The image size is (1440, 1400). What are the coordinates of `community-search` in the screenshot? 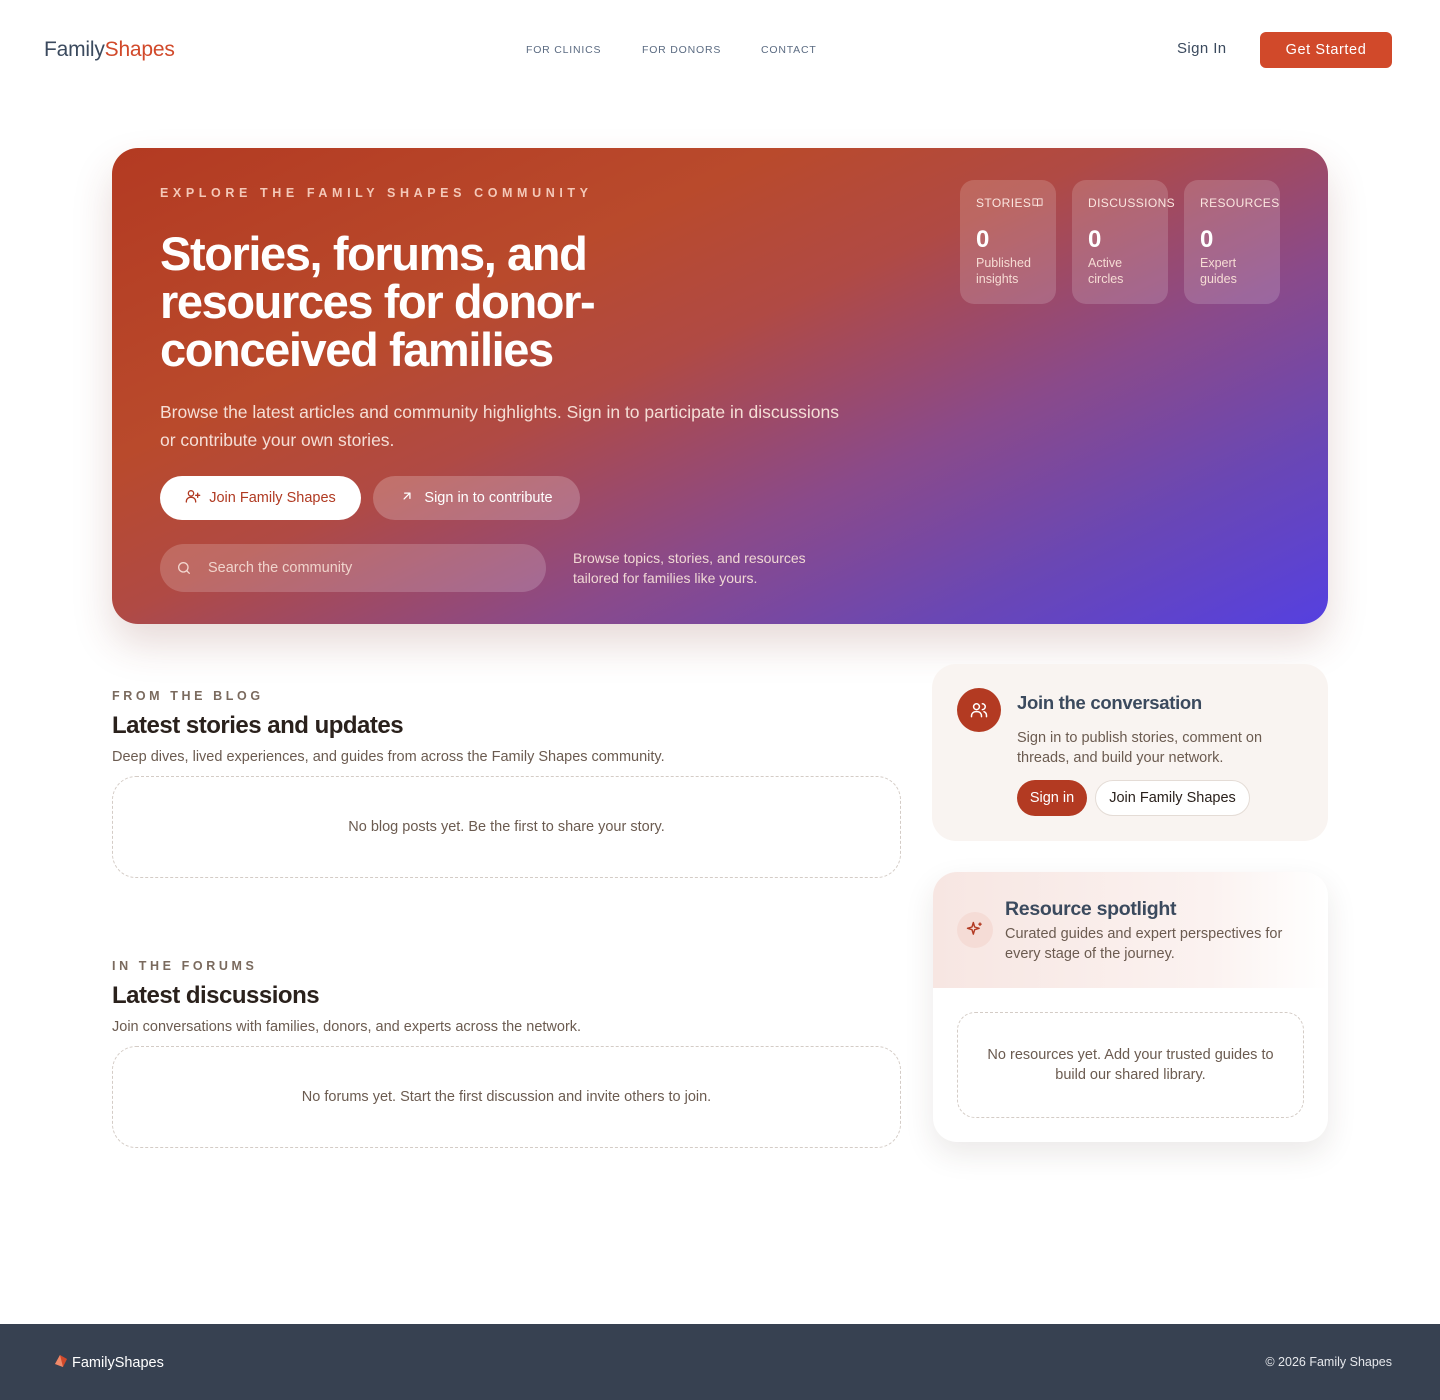 It's located at (353, 568).